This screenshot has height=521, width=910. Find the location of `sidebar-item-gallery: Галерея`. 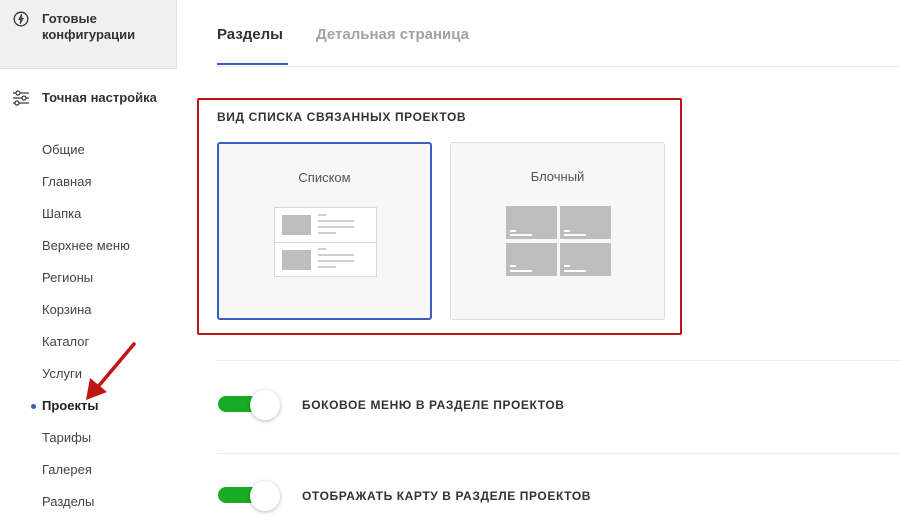

sidebar-item-gallery: Галерея is located at coordinates (67, 470).